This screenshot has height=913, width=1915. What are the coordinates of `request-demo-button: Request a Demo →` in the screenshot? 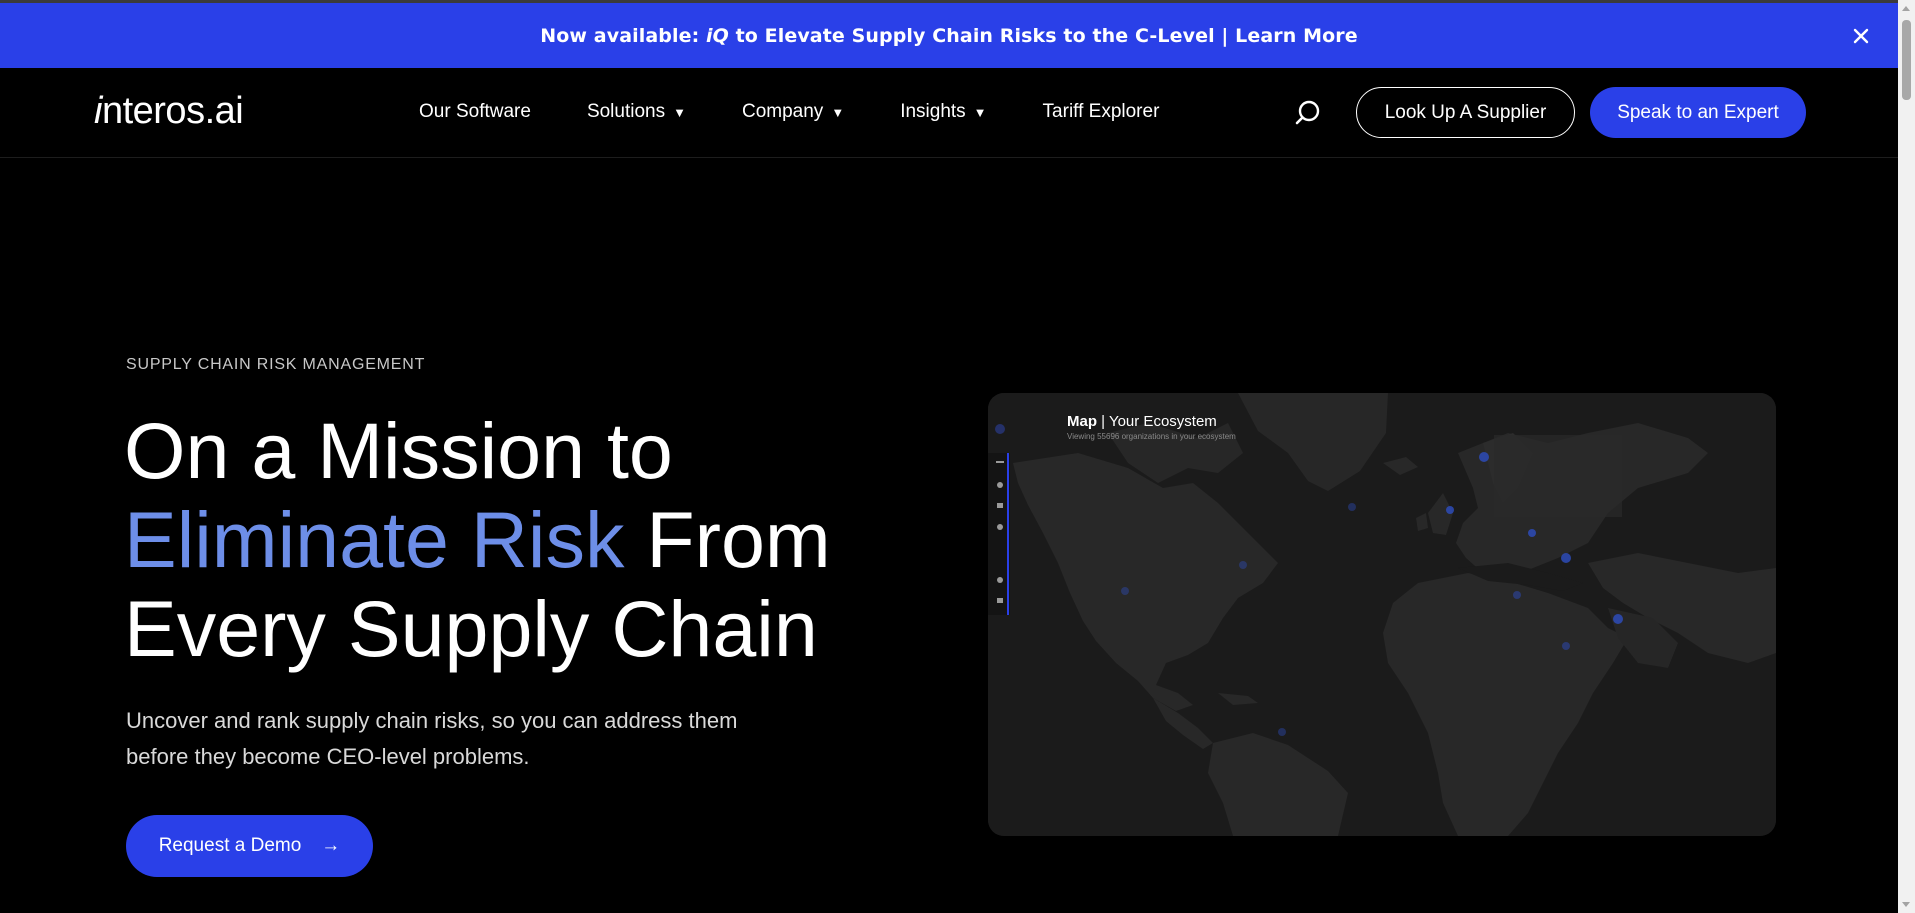 It's located at (249, 846).